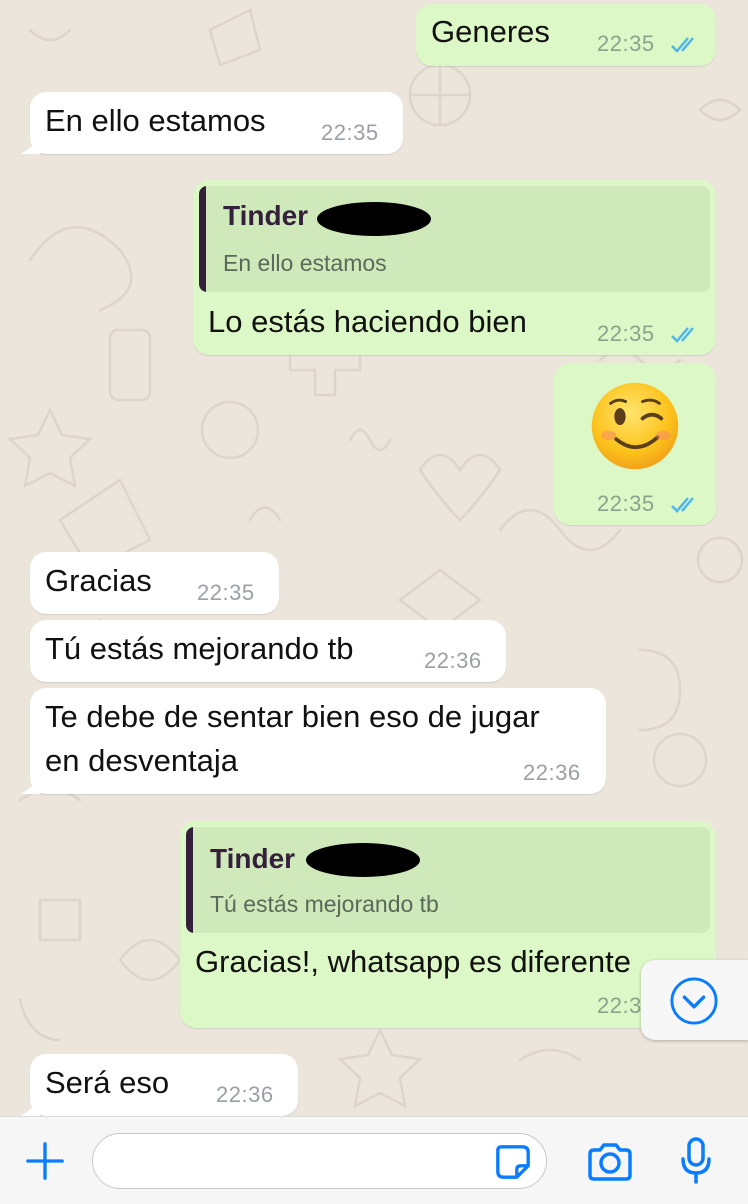 This screenshot has width=748, height=1204. Describe the element at coordinates (98, 580) in the screenshot. I see `message-text: Gracias` at that location.